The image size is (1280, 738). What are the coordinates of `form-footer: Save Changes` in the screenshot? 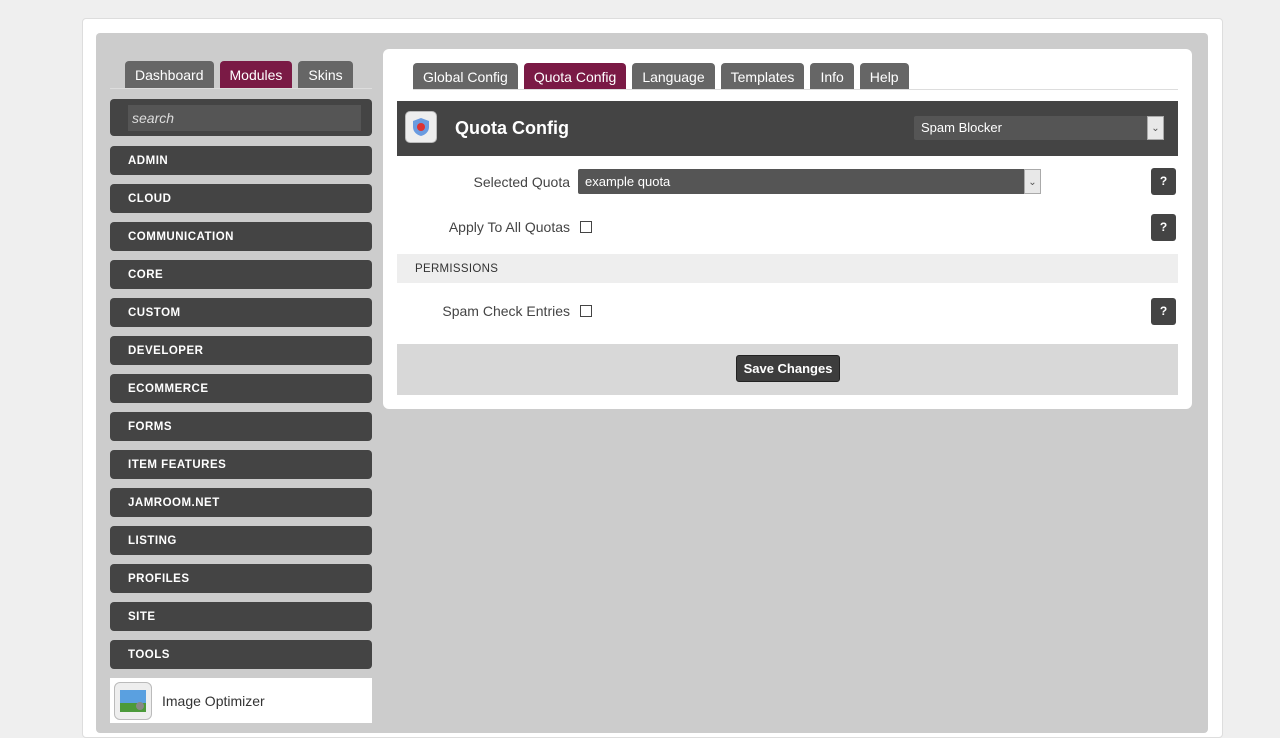 It's located at (787, 369).